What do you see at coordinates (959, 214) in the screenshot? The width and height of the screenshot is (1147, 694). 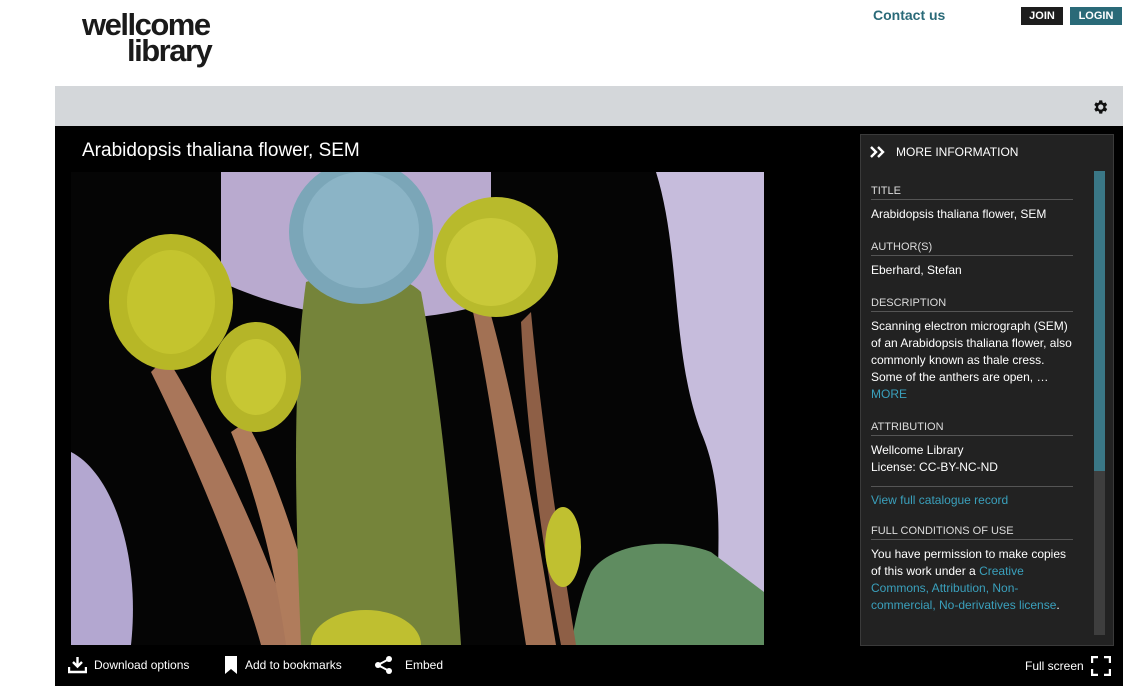 I see `title-value: Arabidopsis thaliana flower, SEM` at bounding box center [959, 214].